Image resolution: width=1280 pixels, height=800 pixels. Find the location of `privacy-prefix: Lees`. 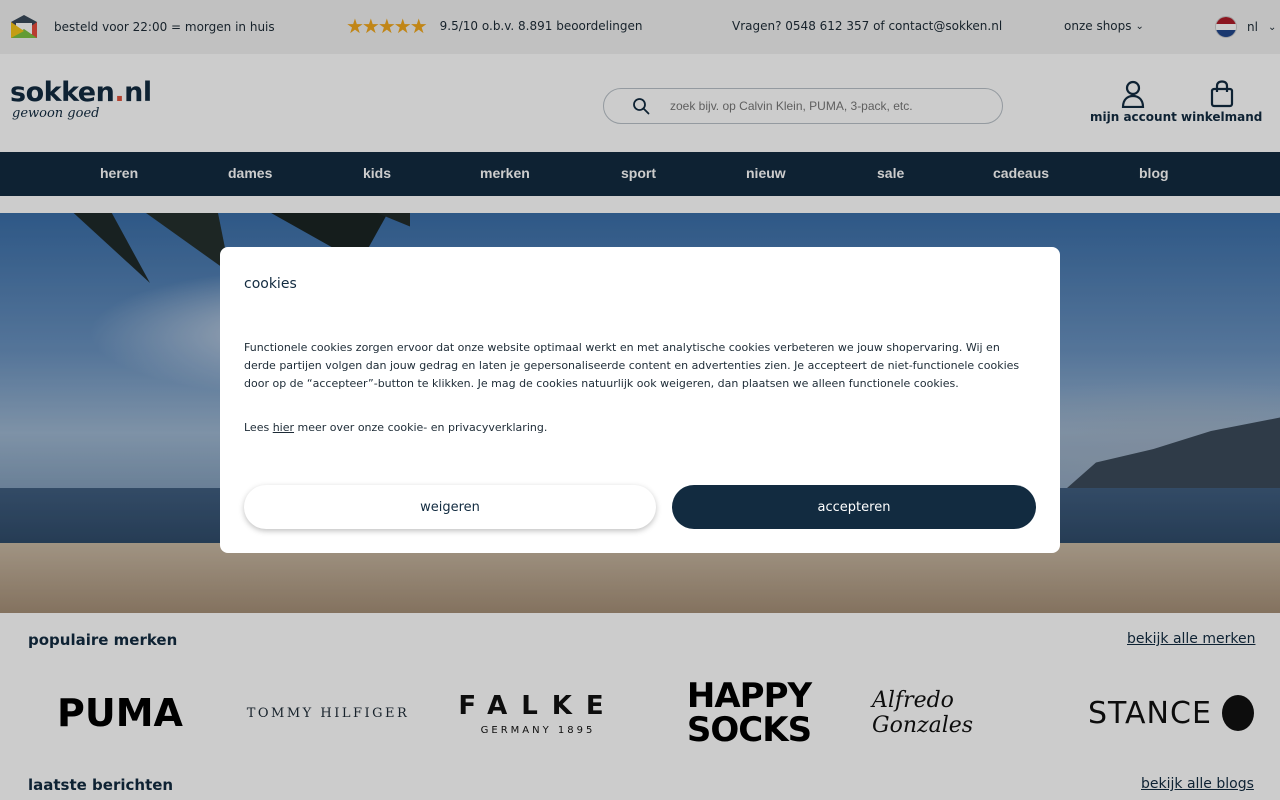

privacy-prefix: Lees is located at coordinates (258, 427).